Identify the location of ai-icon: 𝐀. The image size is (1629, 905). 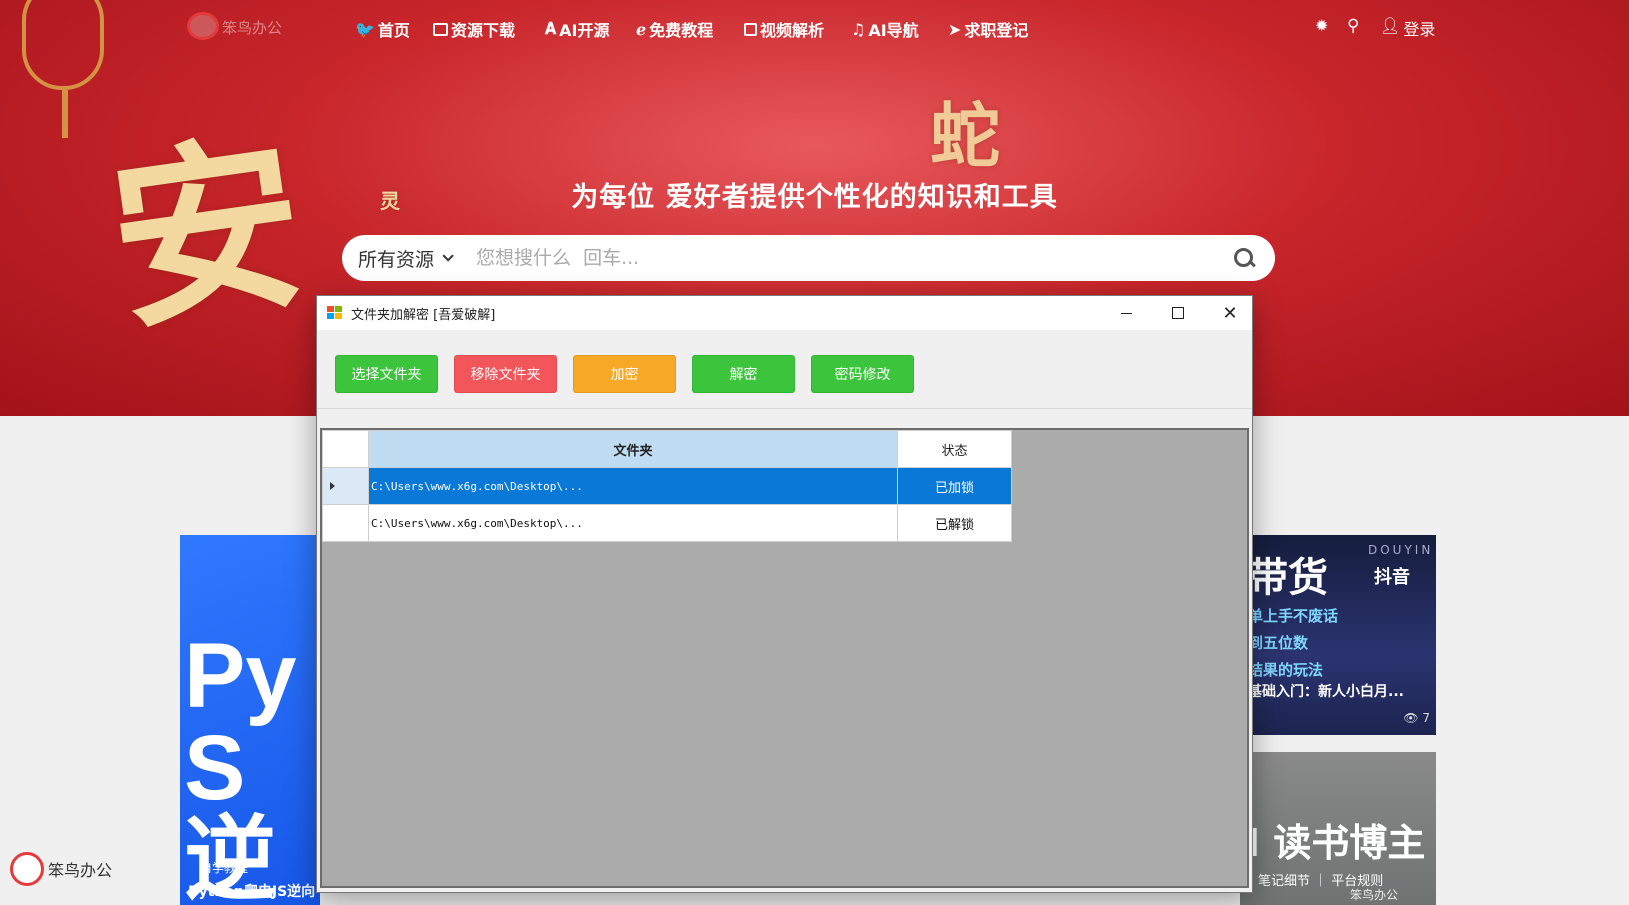
(551, 28).